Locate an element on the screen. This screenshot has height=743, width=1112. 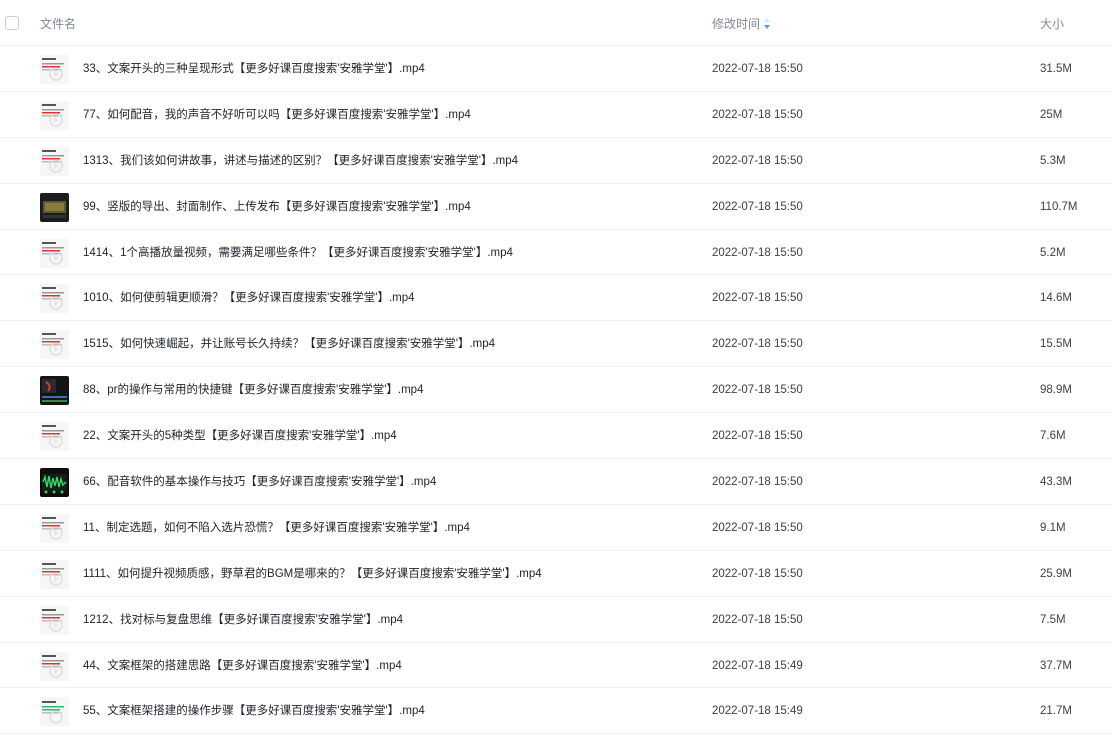
file-size: 5.2M is located at coordinates (1053, 252).